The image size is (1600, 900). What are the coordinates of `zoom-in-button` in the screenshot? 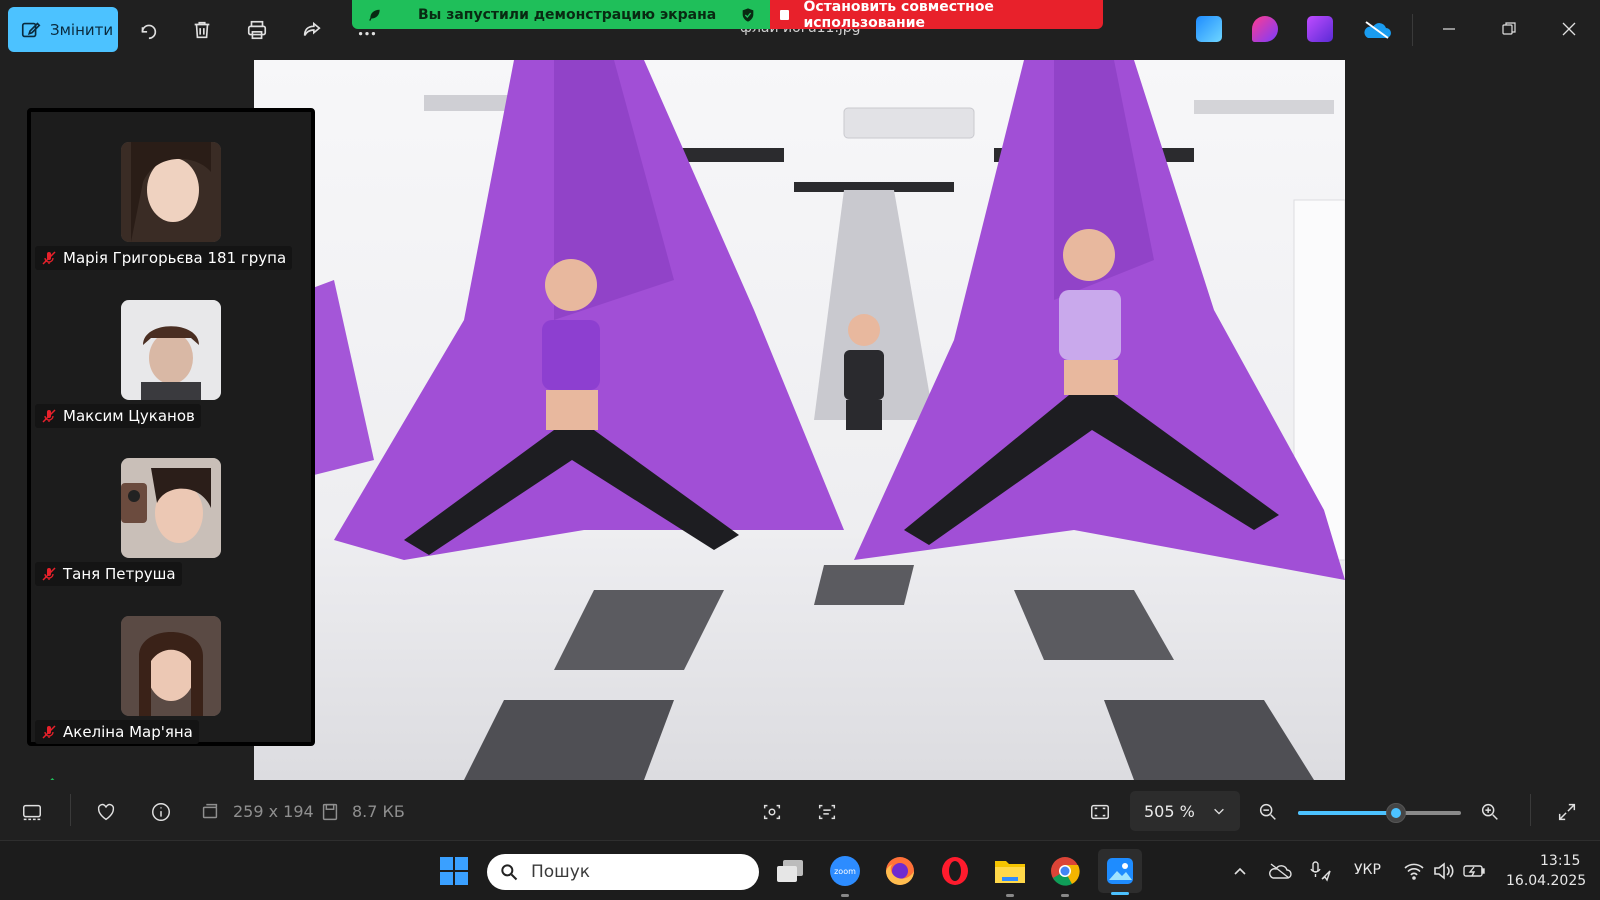 It's located at (1490, 812).